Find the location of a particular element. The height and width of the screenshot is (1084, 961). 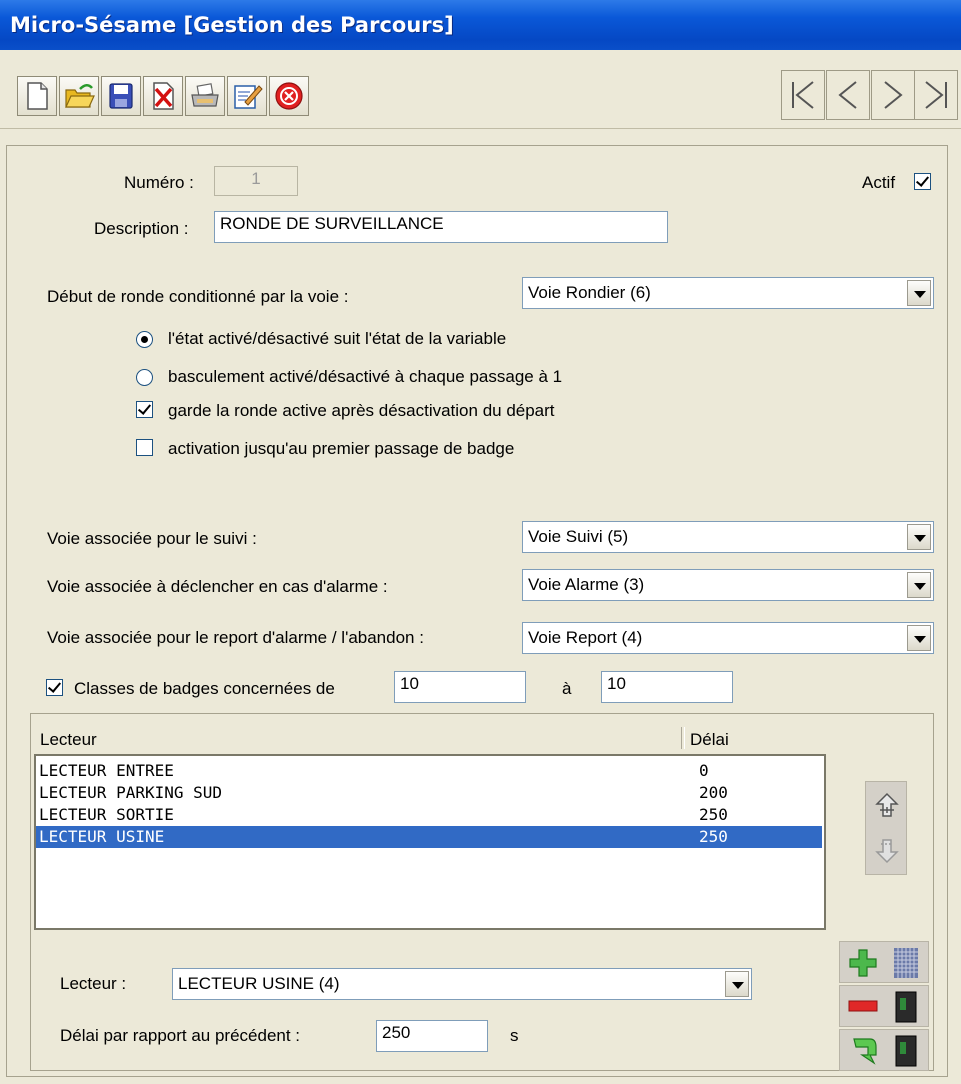

garde-ronde-checkbox is located at coordinates (144, 409).